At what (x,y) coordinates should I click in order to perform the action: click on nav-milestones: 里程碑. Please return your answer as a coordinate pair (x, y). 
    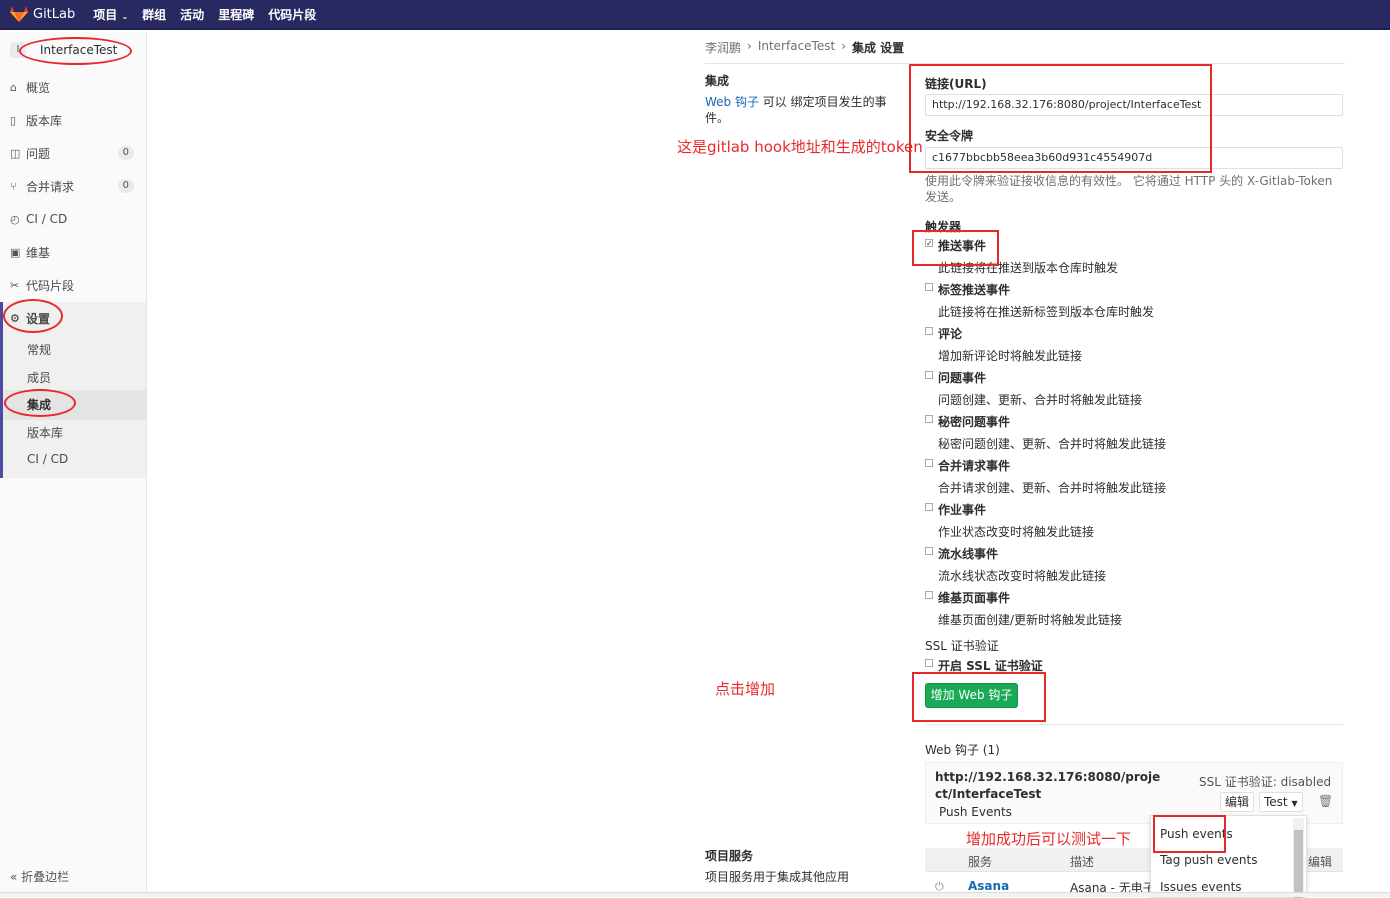
    Looking at the image, I should click on (236, 14).